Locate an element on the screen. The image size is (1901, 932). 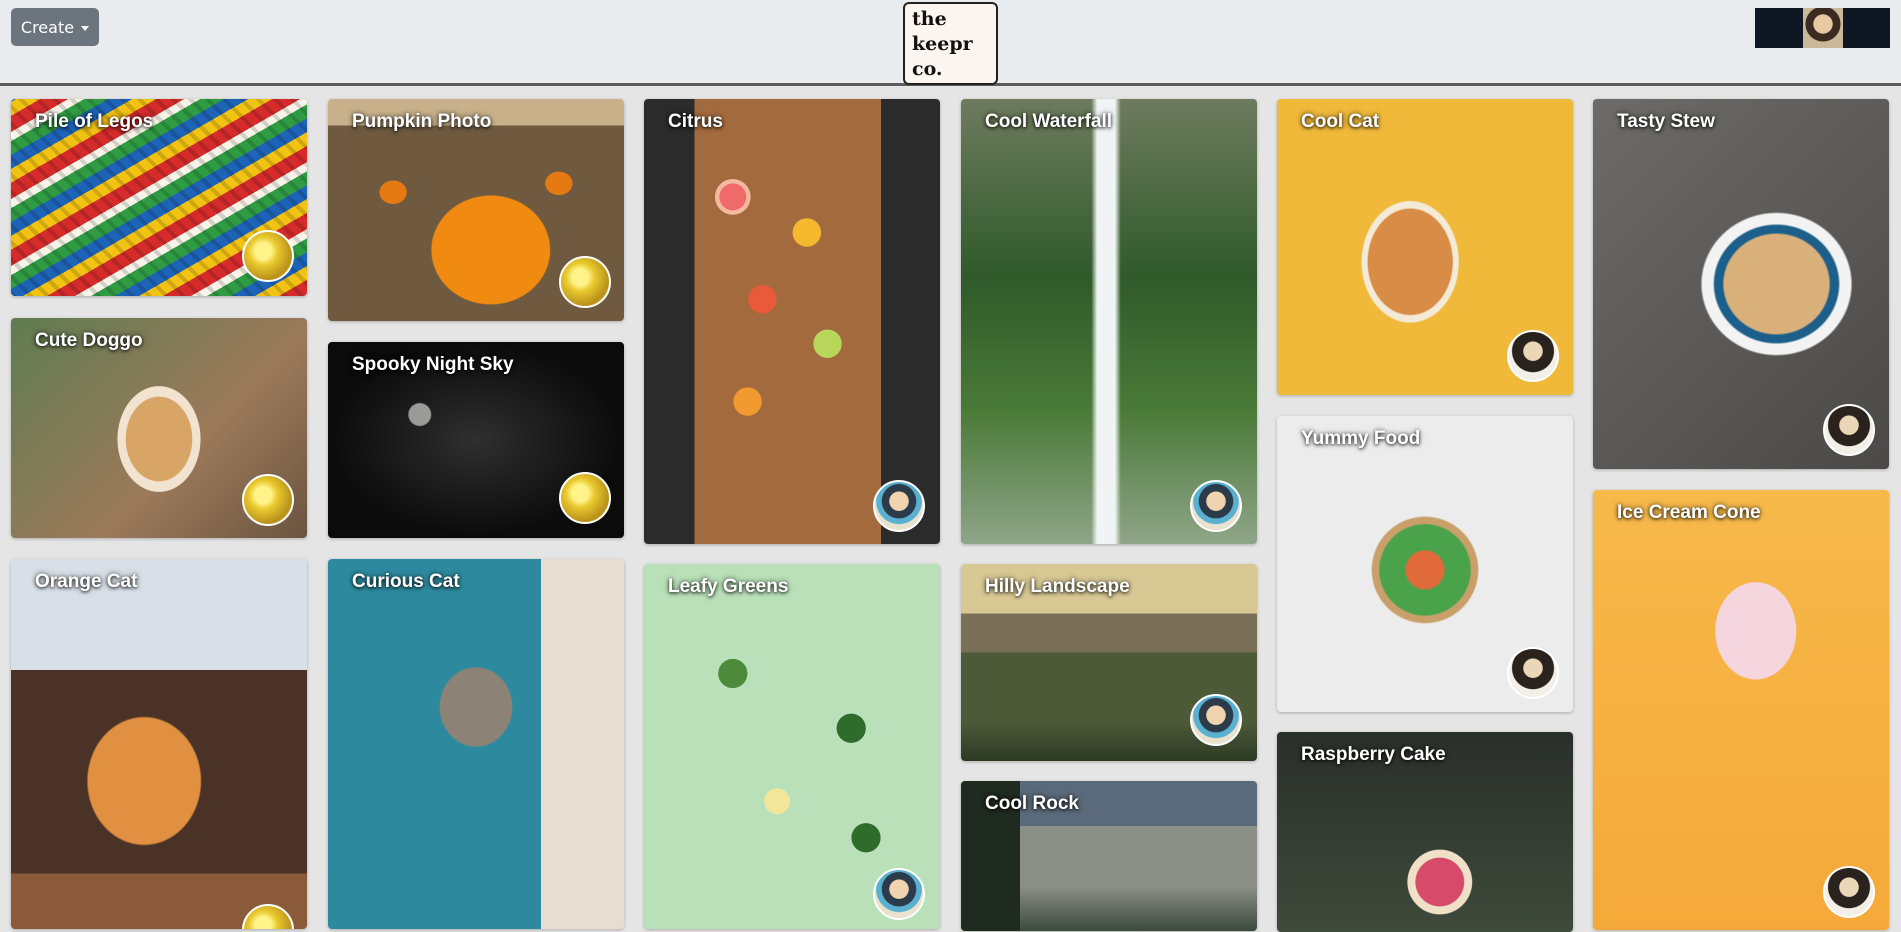
keep-card: Ice Cream Cone is located at coordinates (1741, 710).